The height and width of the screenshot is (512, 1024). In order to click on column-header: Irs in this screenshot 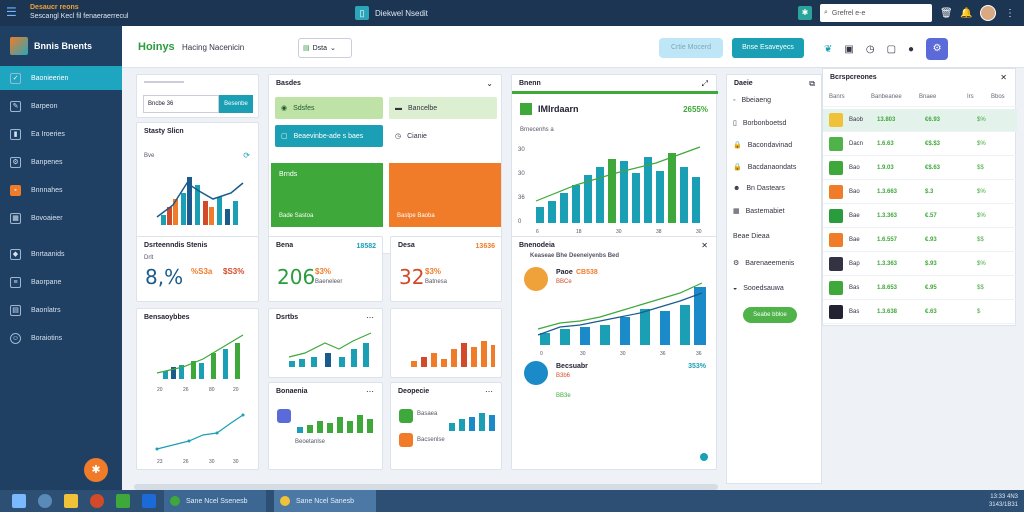, I will do `click(979, 97)`.